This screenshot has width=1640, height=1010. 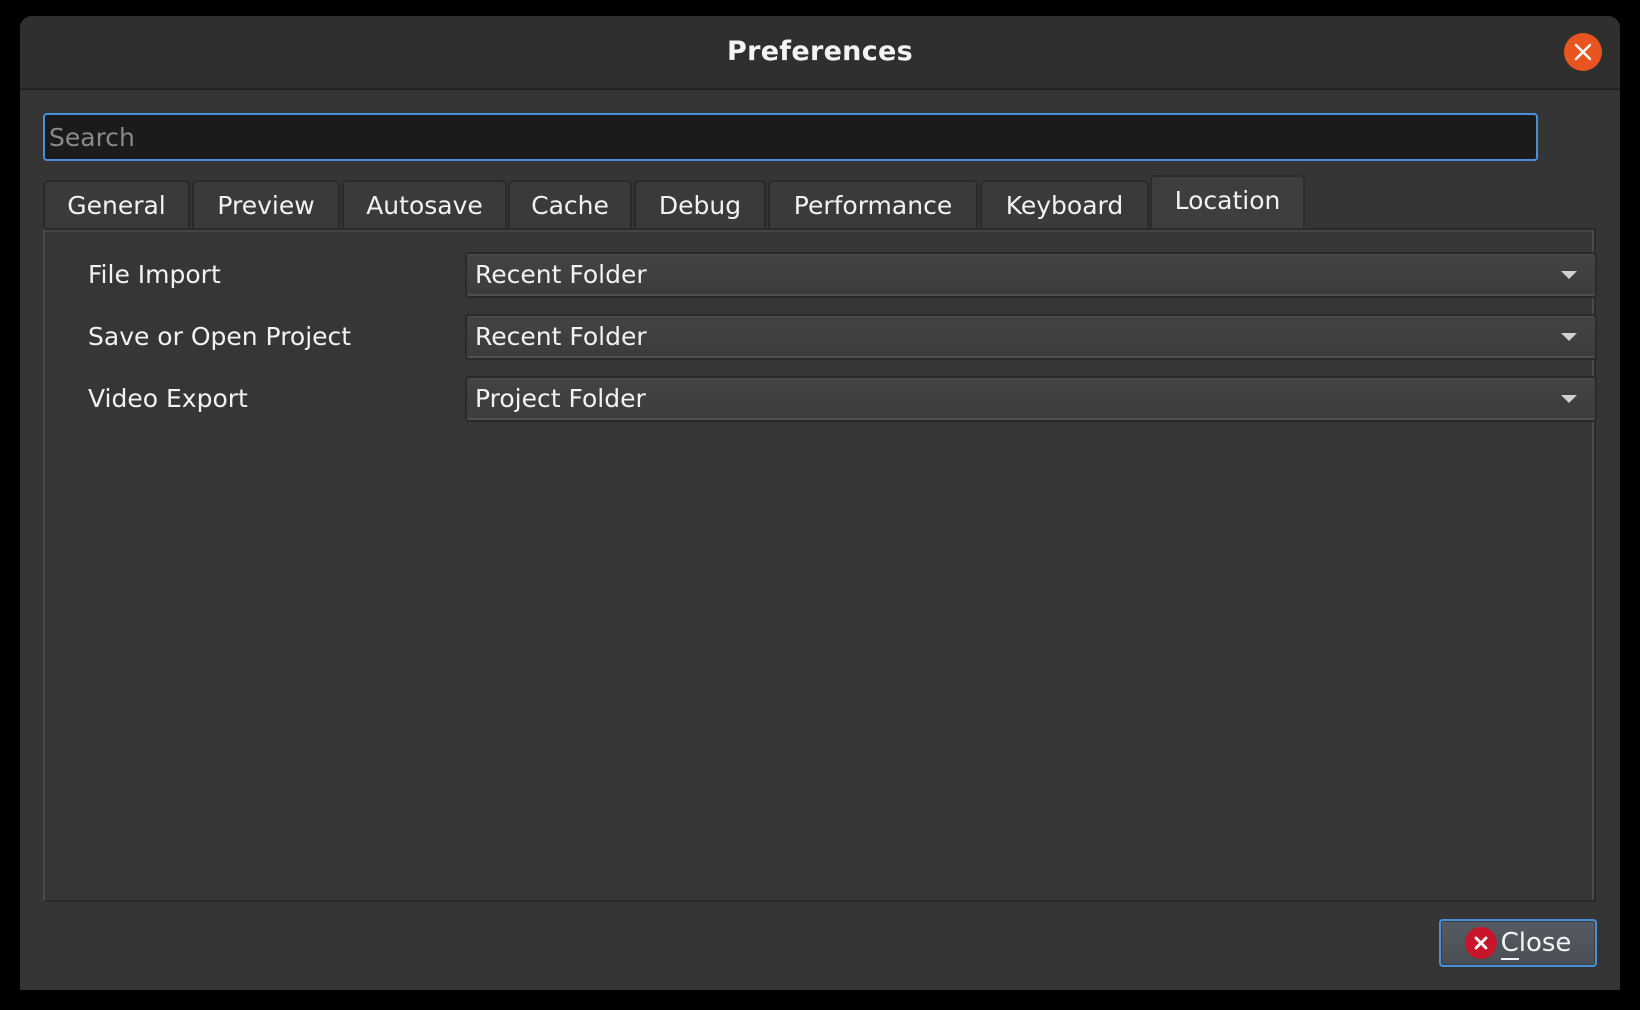 I want to click on video-export-label: Video Export, so click(x=168, y=398).